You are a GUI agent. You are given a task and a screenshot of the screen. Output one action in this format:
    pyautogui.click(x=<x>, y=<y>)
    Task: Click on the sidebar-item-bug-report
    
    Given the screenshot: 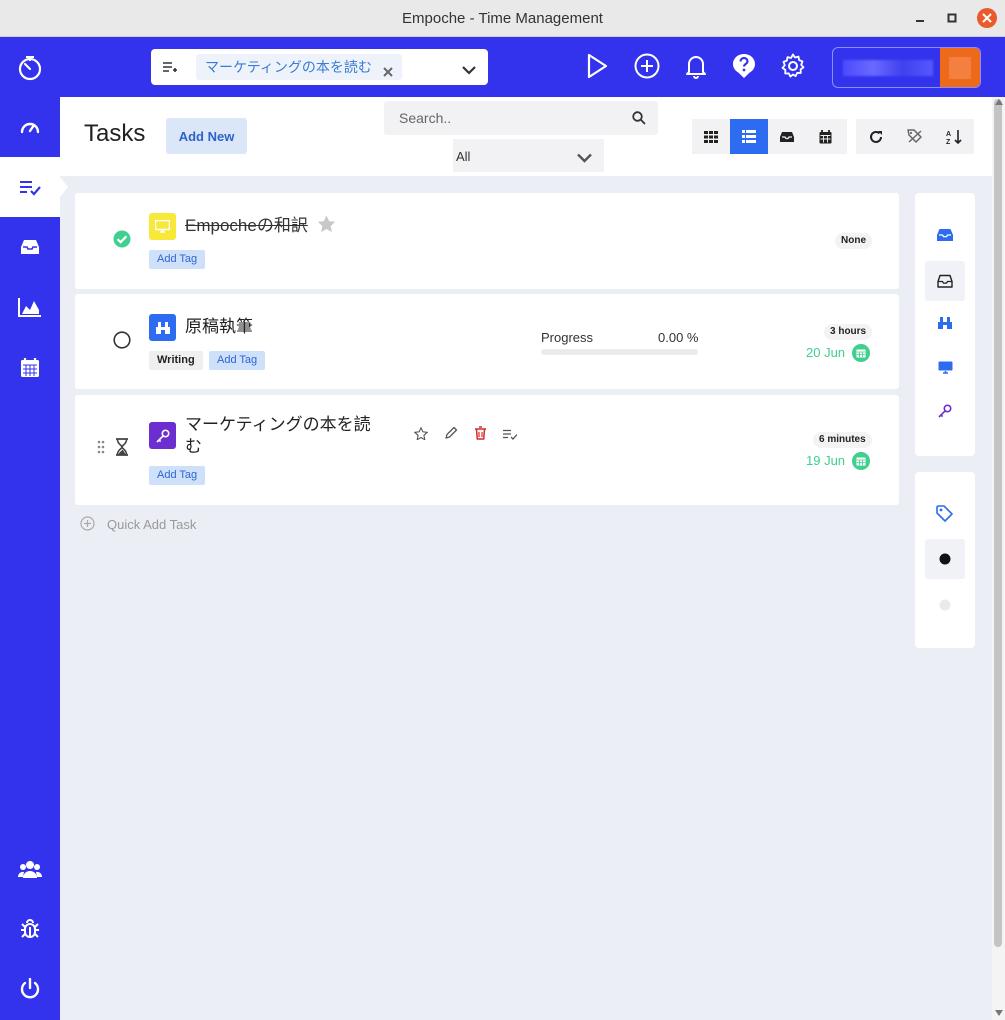 What is the action you would take?
    pyautogui.click(x=30, y=929)
    